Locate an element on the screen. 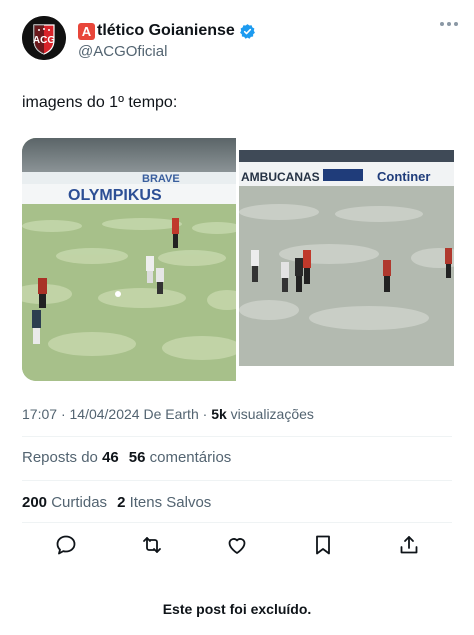 This screenshot has width=474, height=635. author-name-row: A tlético Goianiense is located at coordinates (167, 31).